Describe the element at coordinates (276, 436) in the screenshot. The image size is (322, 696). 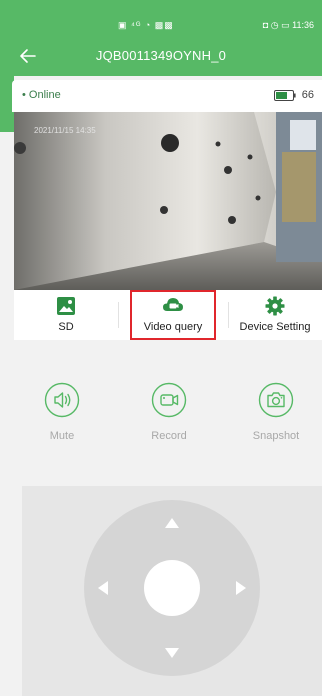
I see `snapshot-label: Snapshot` at that location.